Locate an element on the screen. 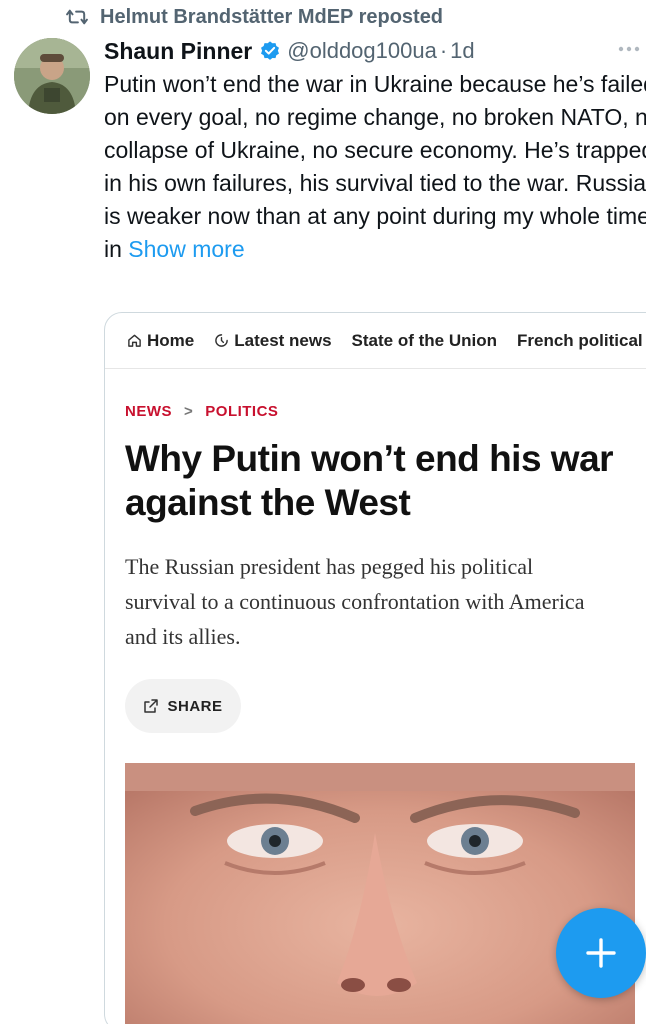  nav-item-label: French political is located at coordinates (580, 340).